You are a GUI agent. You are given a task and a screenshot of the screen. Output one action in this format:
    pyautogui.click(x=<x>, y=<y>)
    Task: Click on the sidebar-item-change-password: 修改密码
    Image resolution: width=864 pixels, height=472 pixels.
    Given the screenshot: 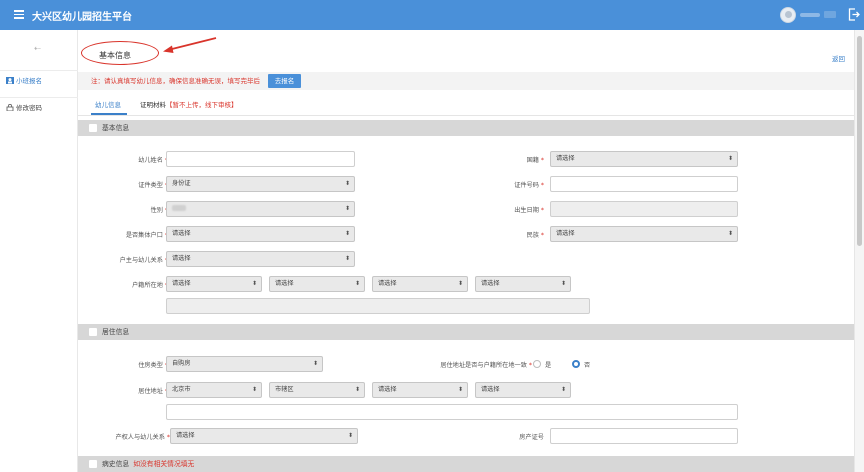 What is the action you would take?
    pyautogui.click(x=39, y=108)
    